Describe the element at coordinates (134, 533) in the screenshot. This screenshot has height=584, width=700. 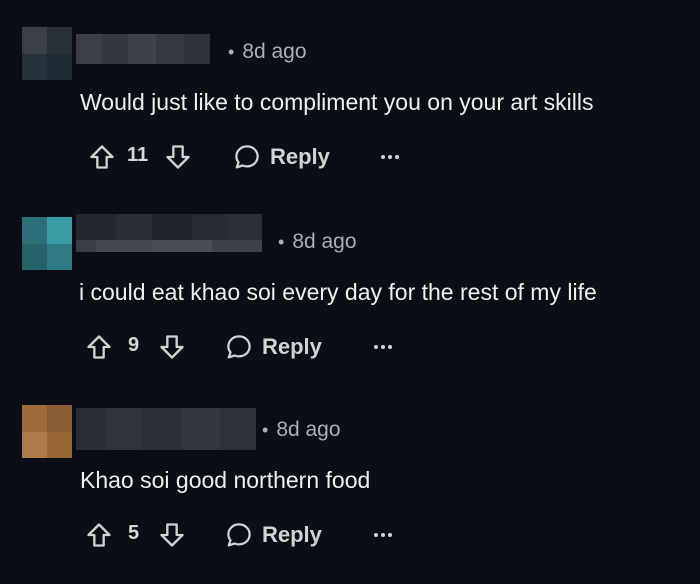
I see `vote-count: 5` at that location.